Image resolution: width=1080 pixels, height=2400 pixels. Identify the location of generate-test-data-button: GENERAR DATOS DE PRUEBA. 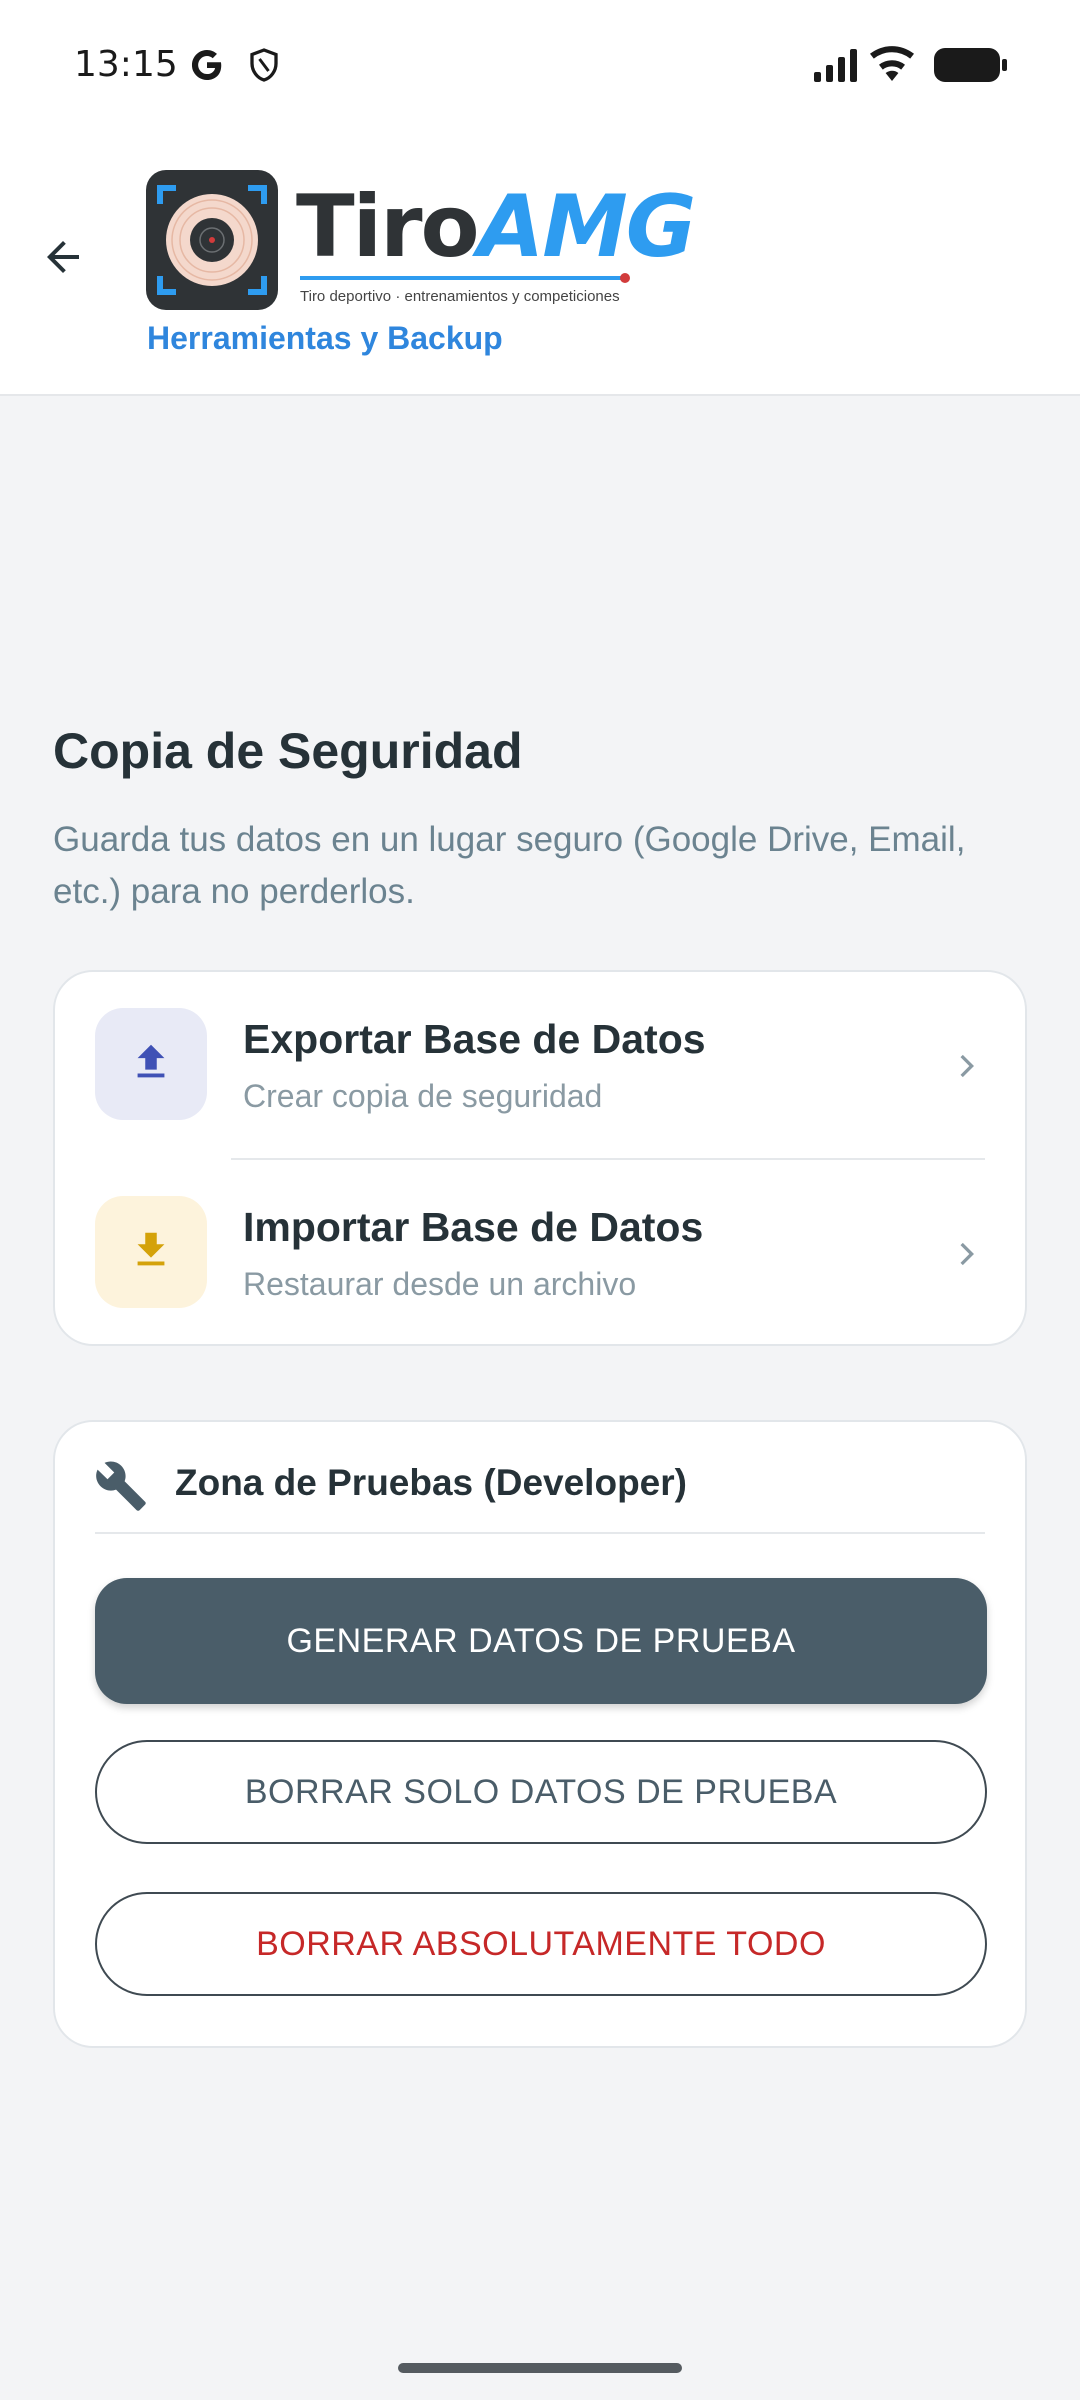
(541, 1641).